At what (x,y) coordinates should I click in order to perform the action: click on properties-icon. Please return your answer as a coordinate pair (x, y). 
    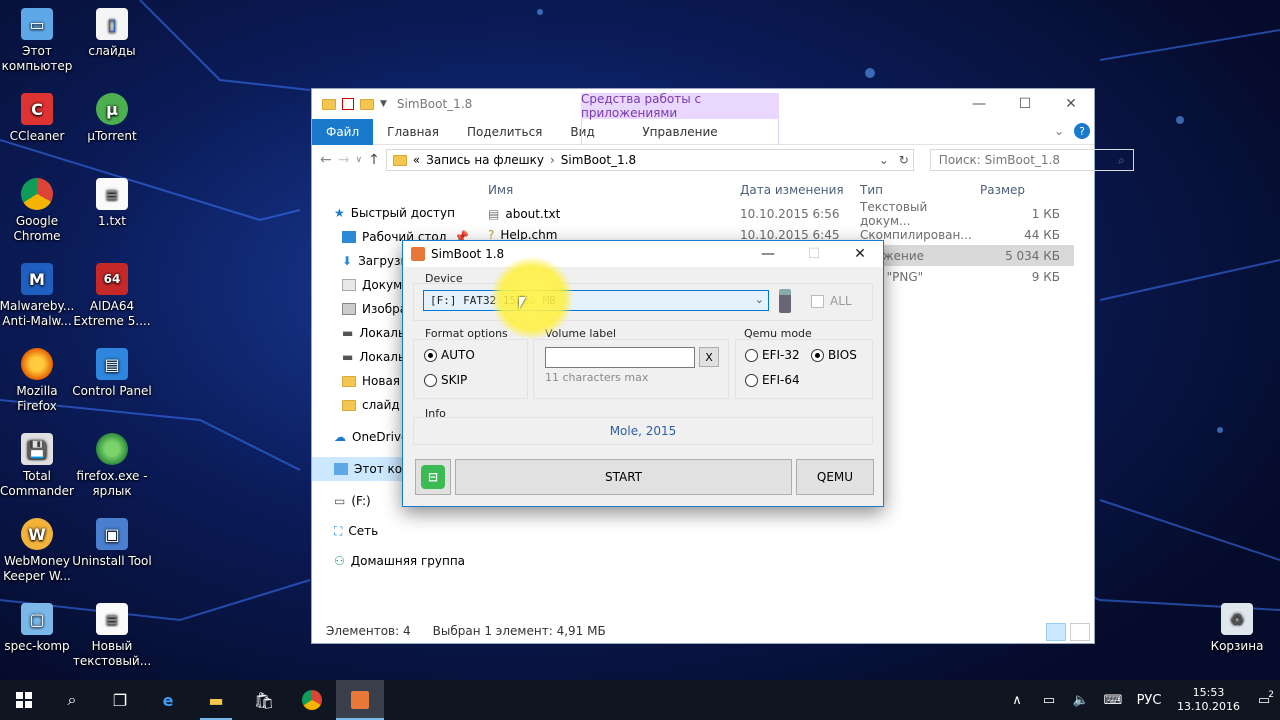
    Looking at the image, I should click on (348, 104).